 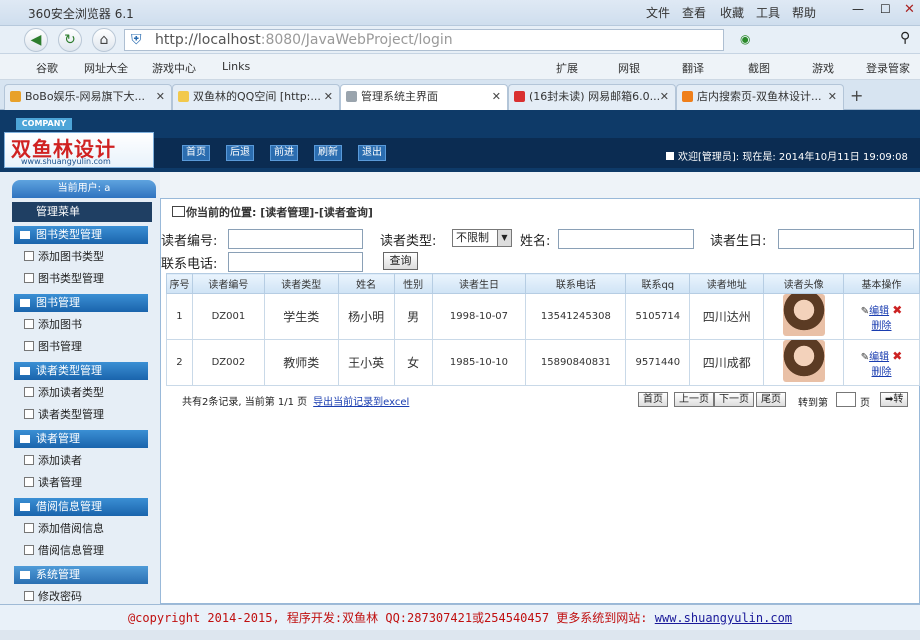 I want to click on reader-no-input, so click(x=295, y=239).